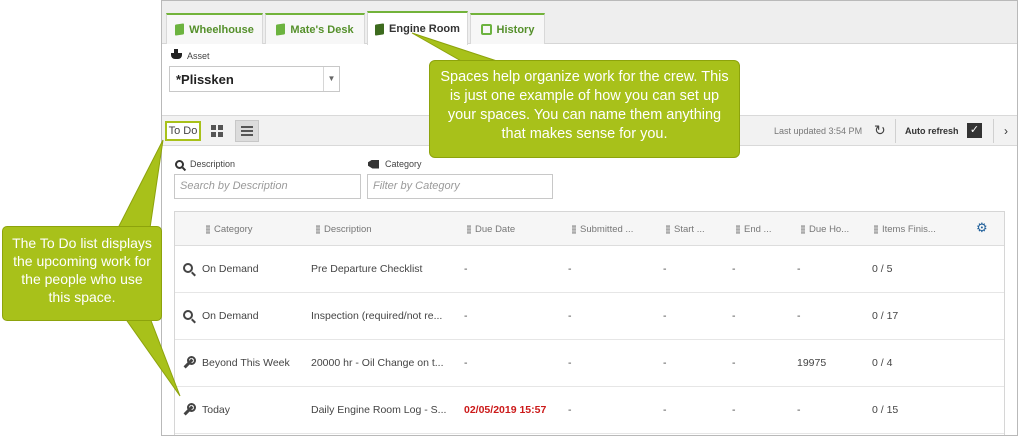 This screenshot has width=1022, height=442. I want to click on tab-label: Mate's Desk, so click(322, 29).